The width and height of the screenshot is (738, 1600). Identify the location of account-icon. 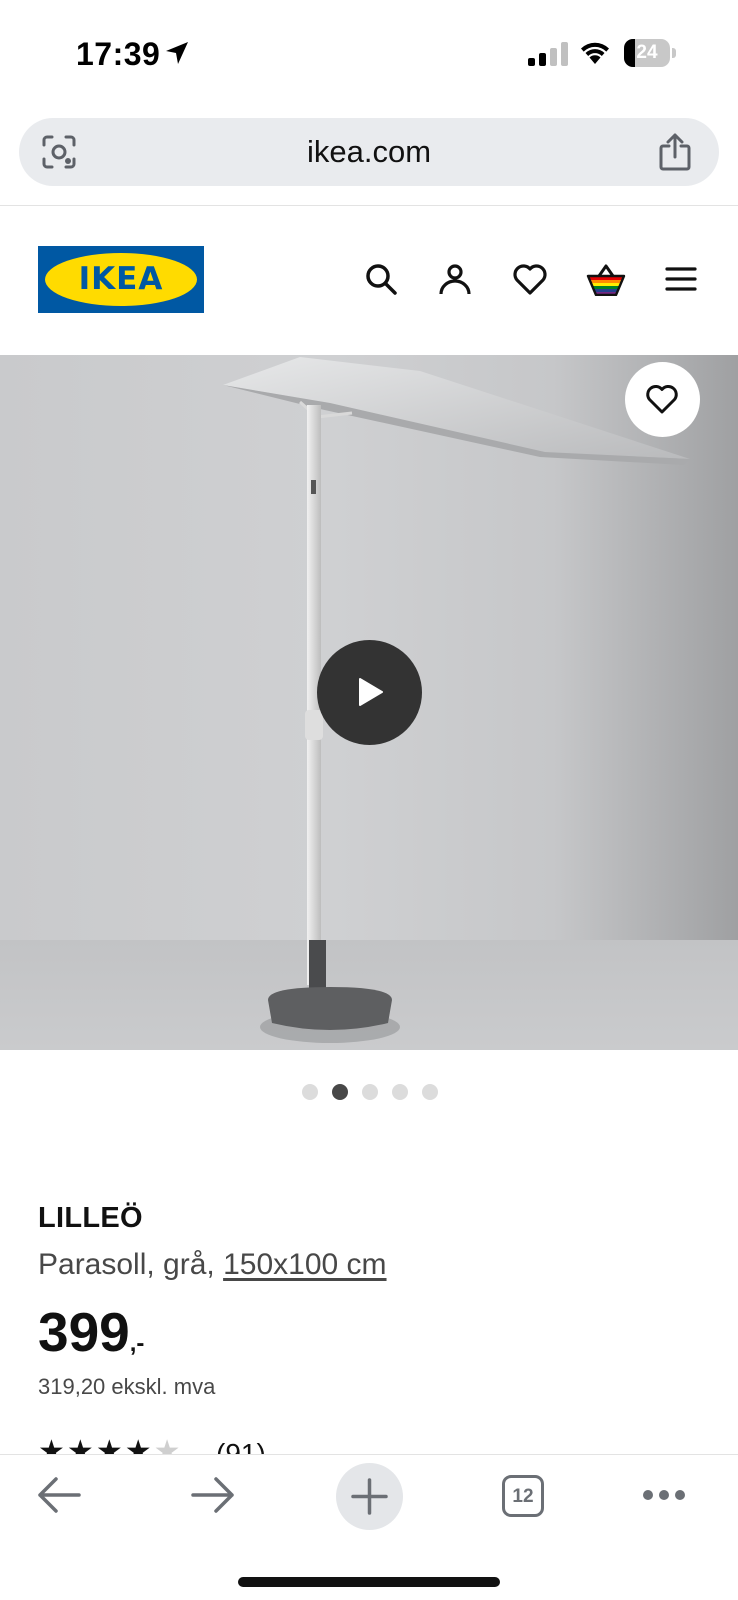
(455, 279).